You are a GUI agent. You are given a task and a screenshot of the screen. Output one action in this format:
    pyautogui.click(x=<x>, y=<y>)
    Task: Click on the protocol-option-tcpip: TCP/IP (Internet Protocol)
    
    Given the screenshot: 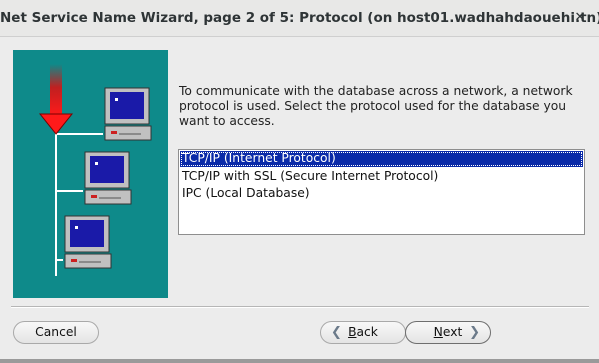 What is the action you would take?
    pyautogui.click(x=381, y=159)
    